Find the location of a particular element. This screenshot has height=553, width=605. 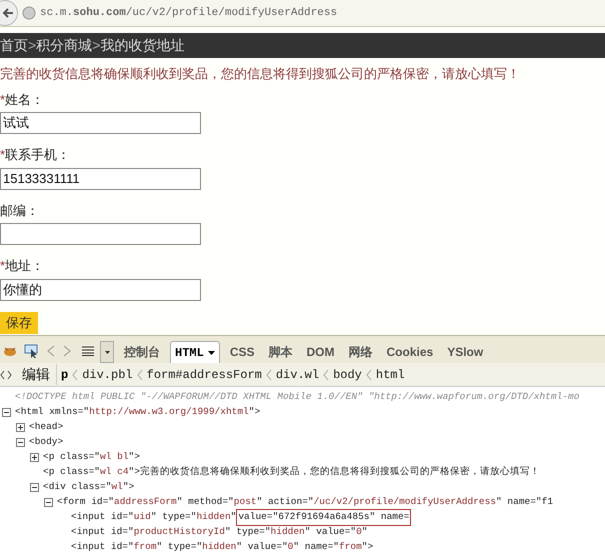

path-item: p is located at coordinates (64, 375).